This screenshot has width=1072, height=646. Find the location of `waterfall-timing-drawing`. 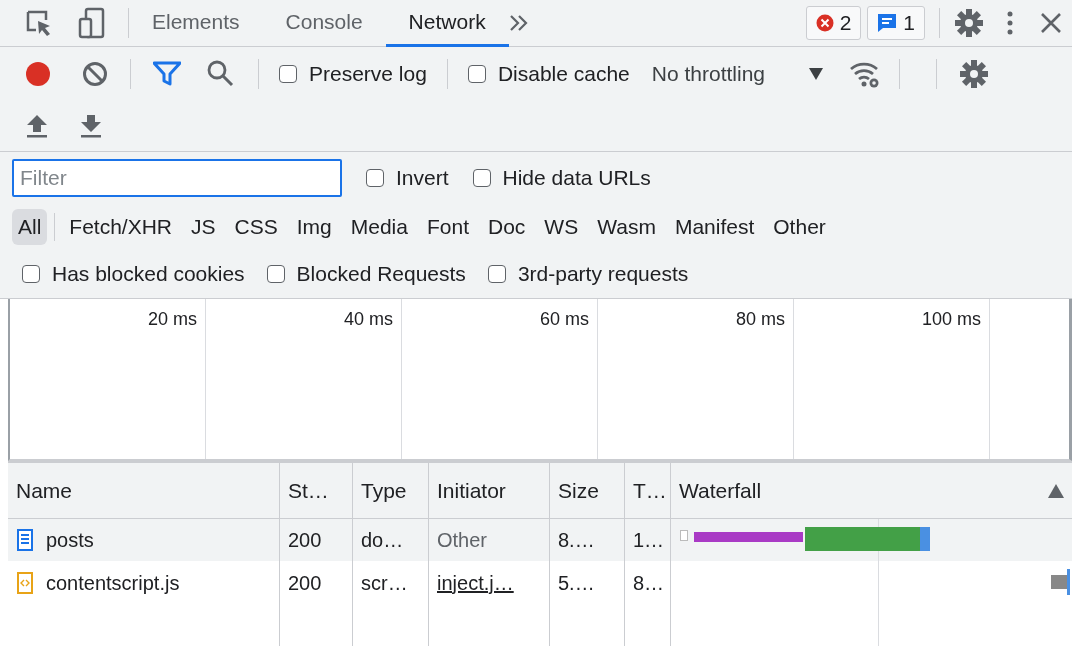

waterfall-timing-drawing is located at coordinates (1060, 582).